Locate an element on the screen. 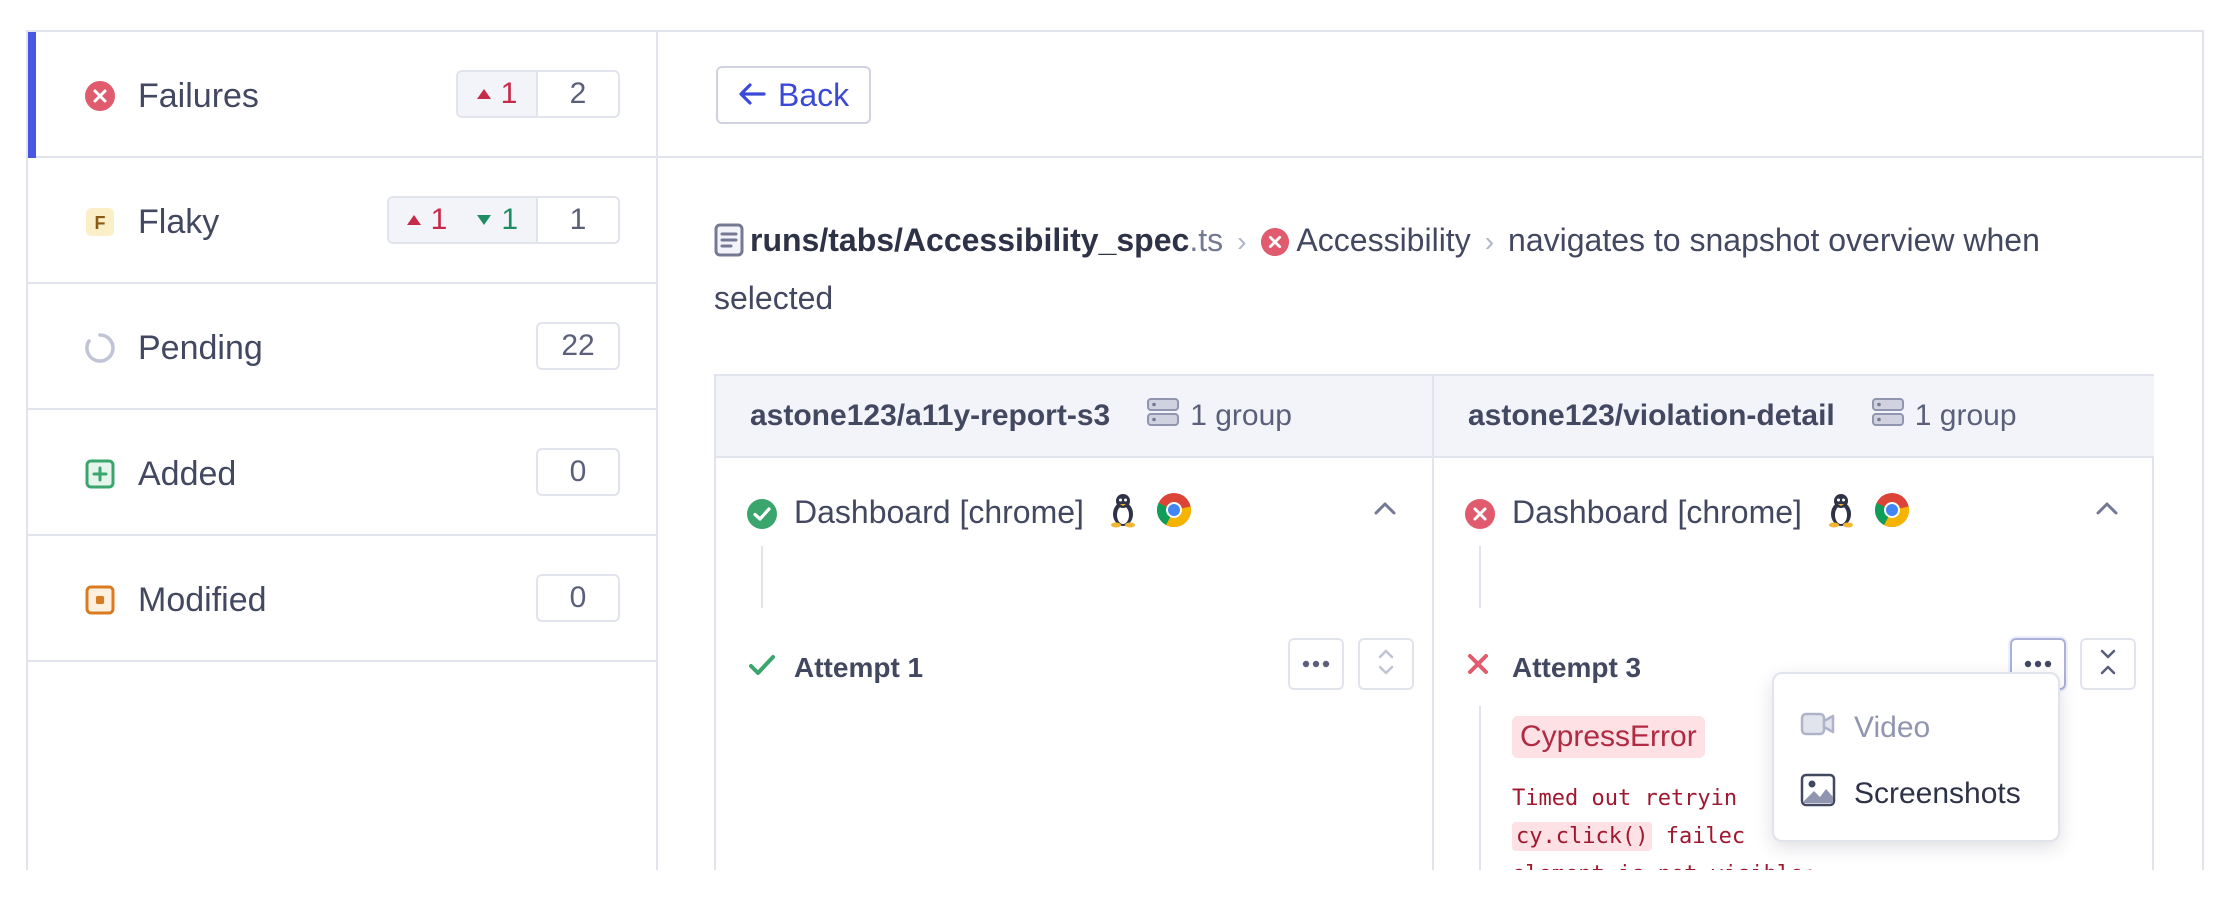 The image size is (2232, 908). modified-count-badge: 0 is located at coordinates (578, 598).